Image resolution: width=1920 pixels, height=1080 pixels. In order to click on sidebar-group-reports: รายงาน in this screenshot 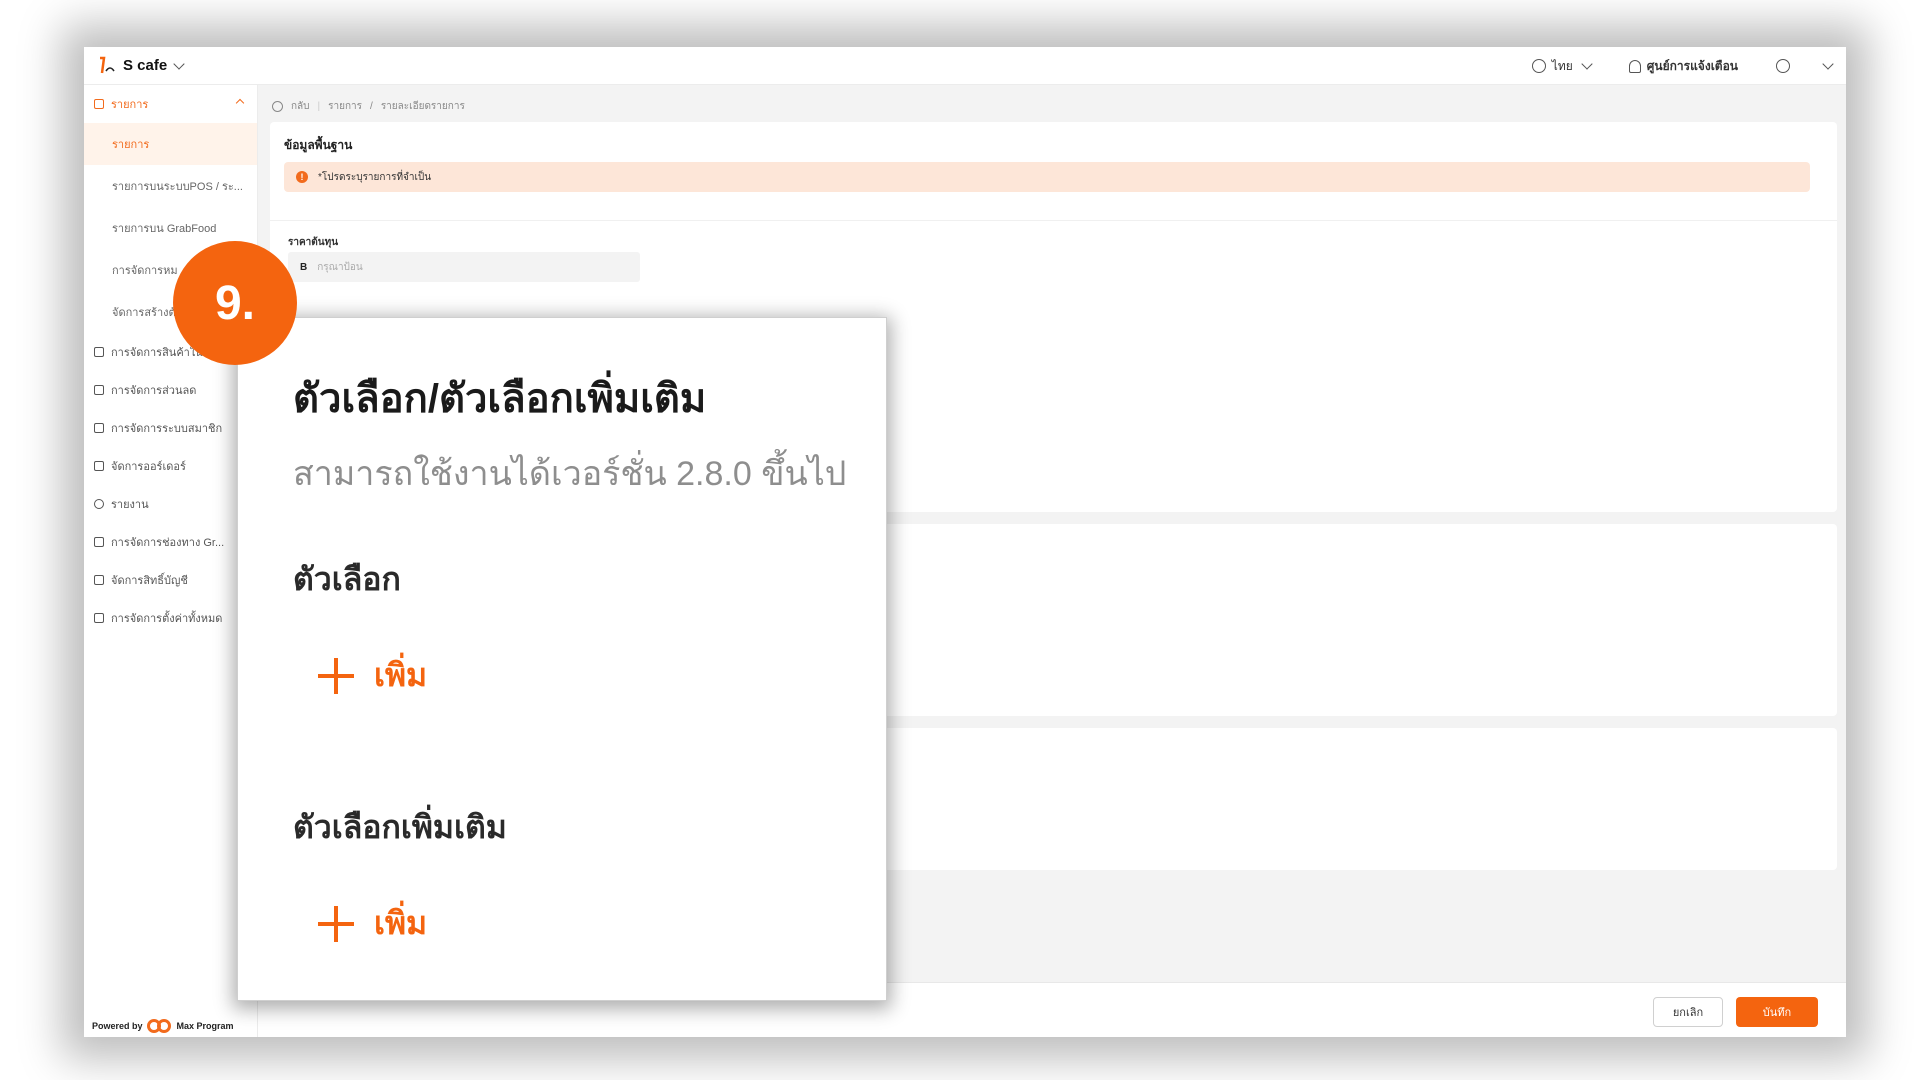, I will do `click(170, 504)`.